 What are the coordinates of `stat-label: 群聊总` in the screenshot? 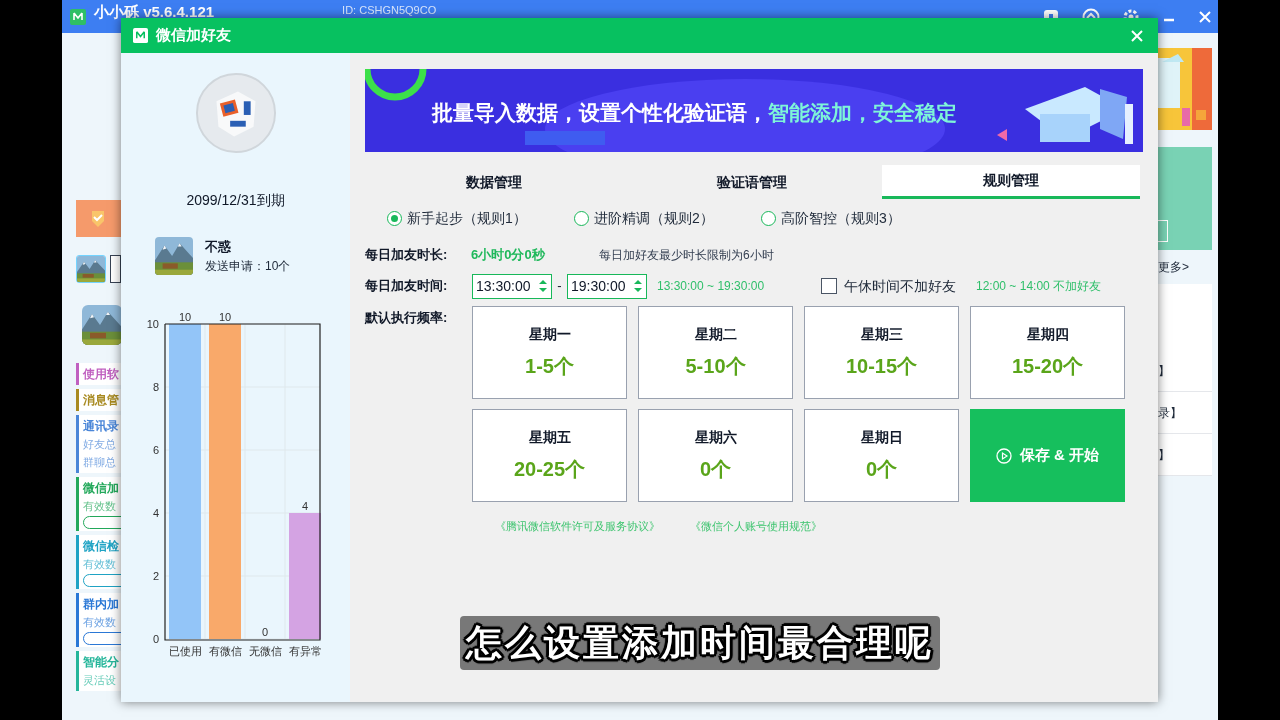 It's located at (99, 462).